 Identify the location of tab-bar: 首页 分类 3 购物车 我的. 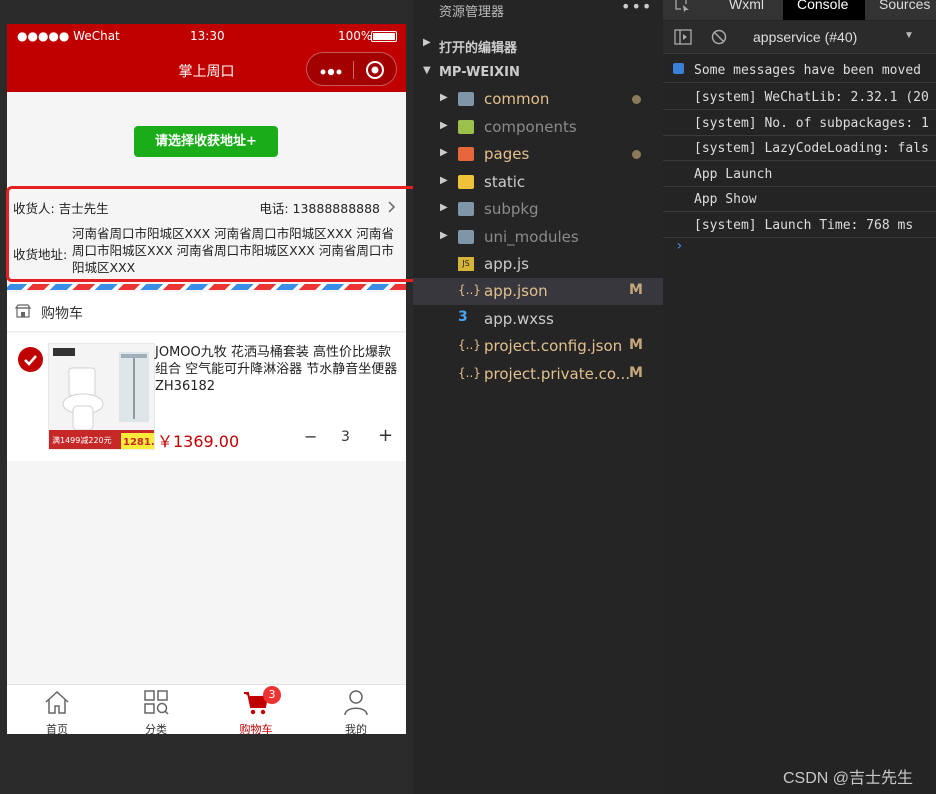
(206, 709).